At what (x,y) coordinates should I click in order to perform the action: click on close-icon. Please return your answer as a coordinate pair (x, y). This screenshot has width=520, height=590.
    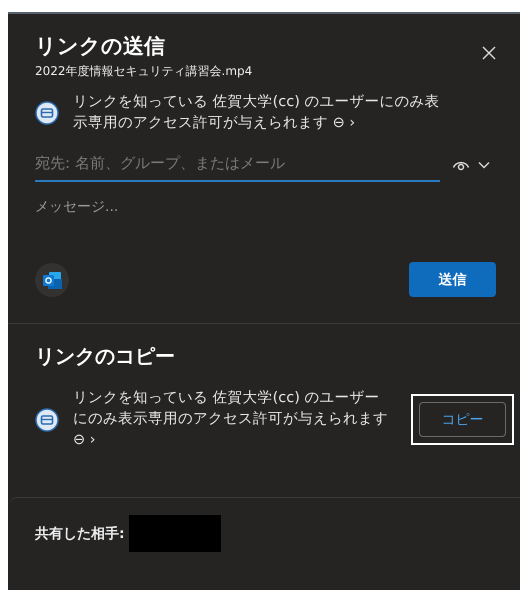
    Looking at the image, I should click on (489, 53).